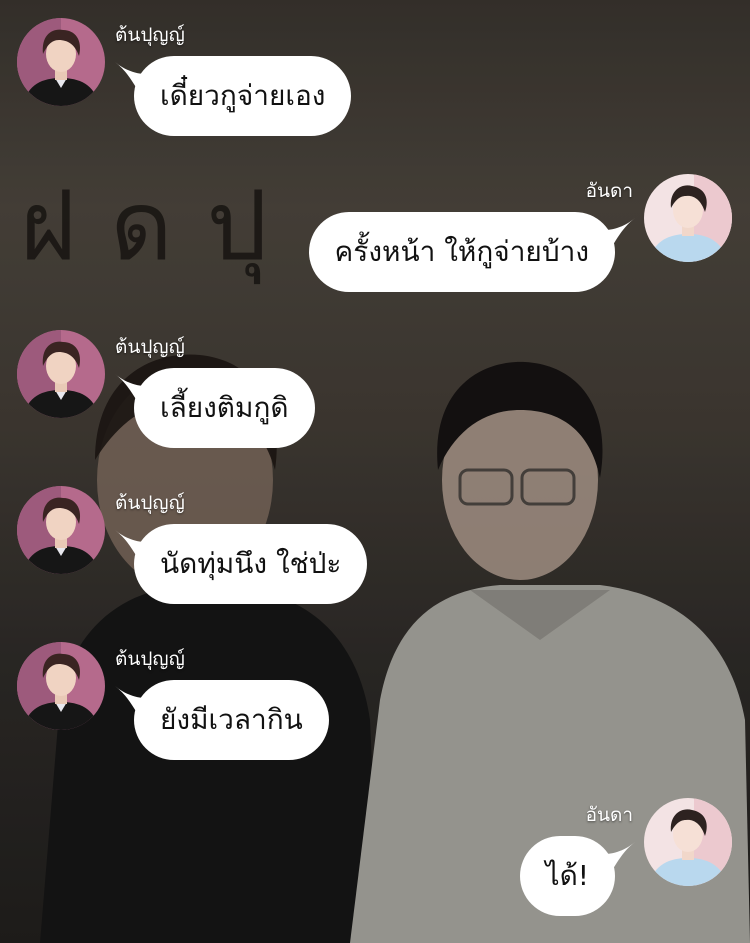  Describe the element at coordinates (567, 876) in the screenshot. I see `message-bubble: ได้!` at that location.